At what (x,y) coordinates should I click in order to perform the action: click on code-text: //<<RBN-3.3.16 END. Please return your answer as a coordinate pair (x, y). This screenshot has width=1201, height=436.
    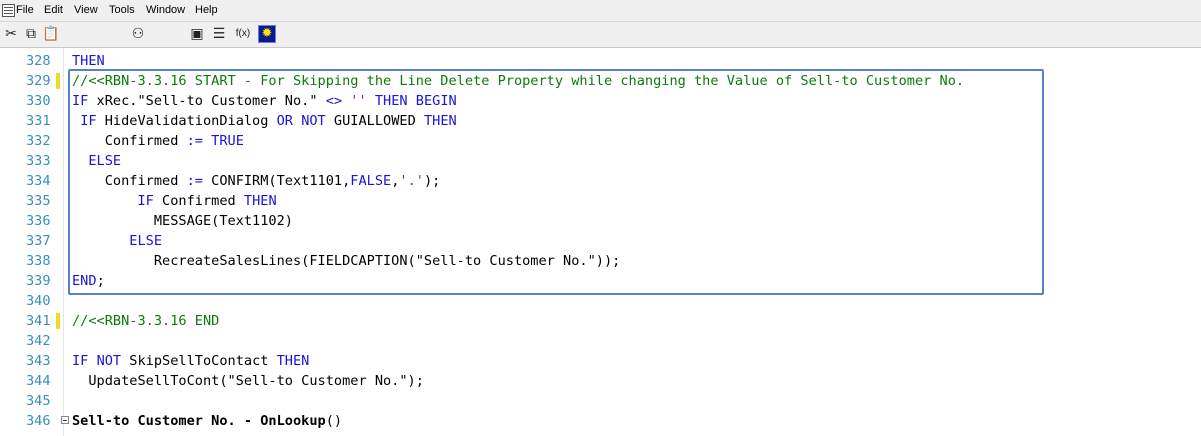
    Looking at the image, I should click on (146, 321).